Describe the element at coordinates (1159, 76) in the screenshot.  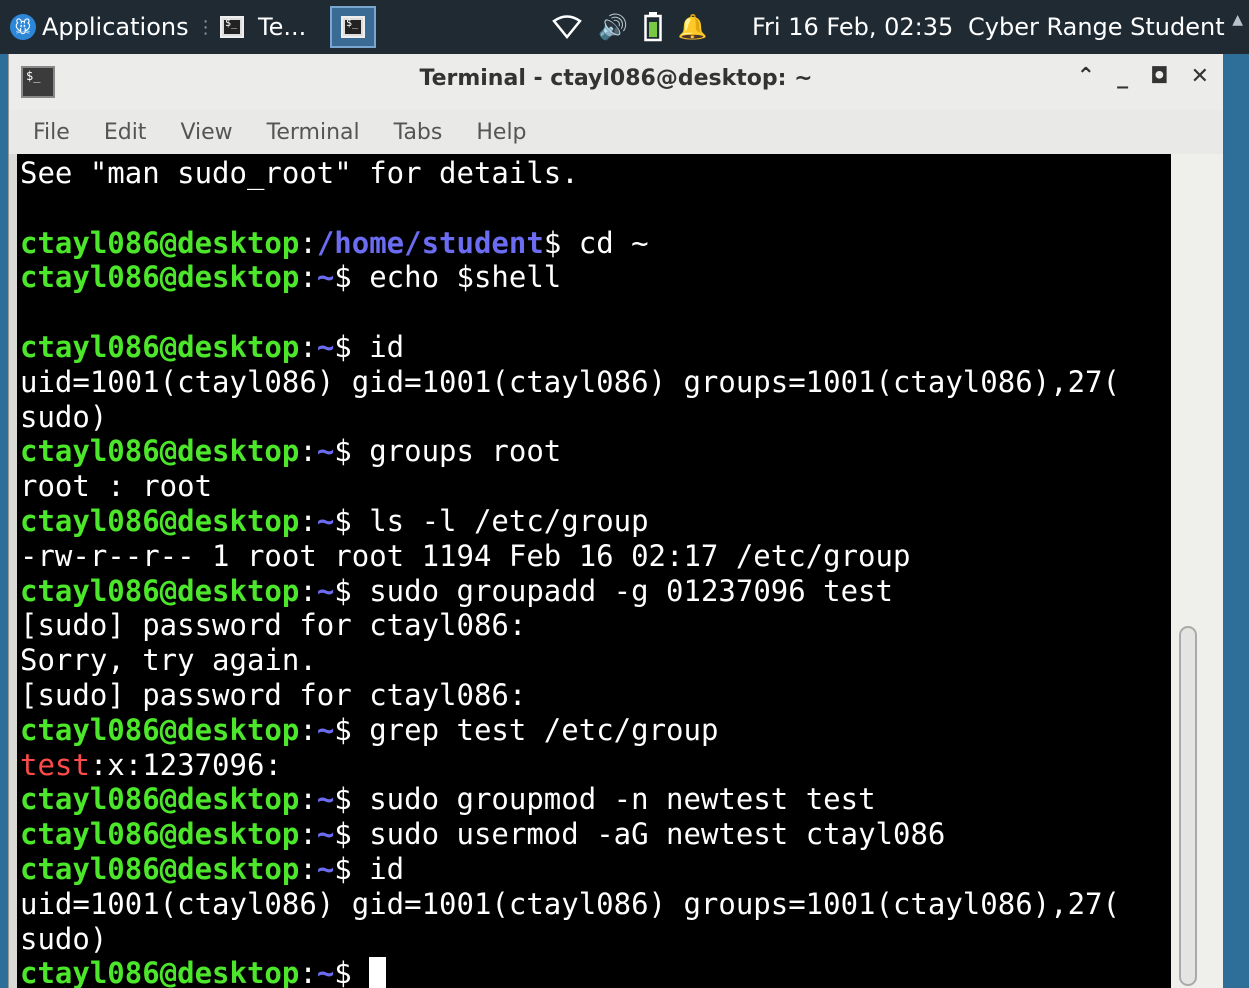
I see `maximize-window-icon: ◘` at that location.